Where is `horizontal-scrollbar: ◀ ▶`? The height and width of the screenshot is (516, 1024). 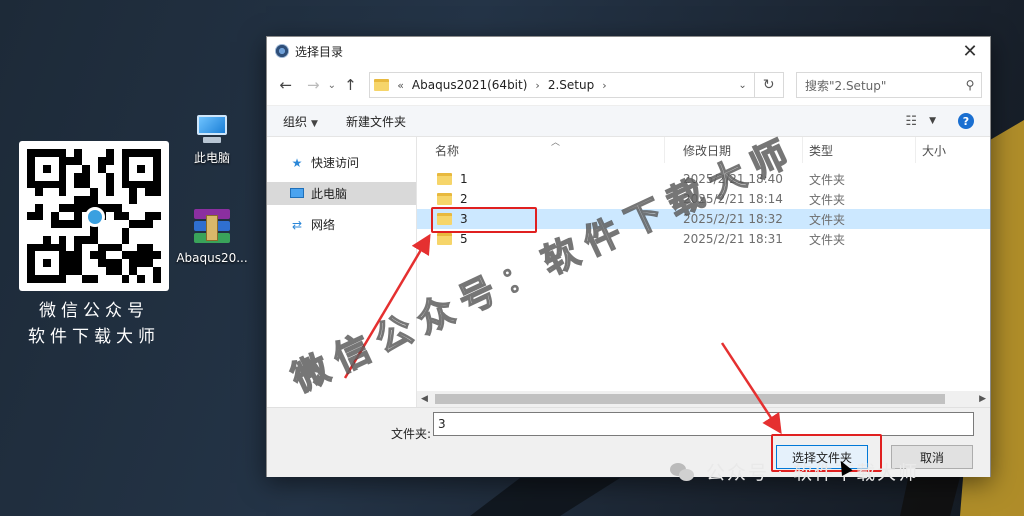 horizontal-scrollbar: ◀ ▶ is located at coordinates (703, 399).